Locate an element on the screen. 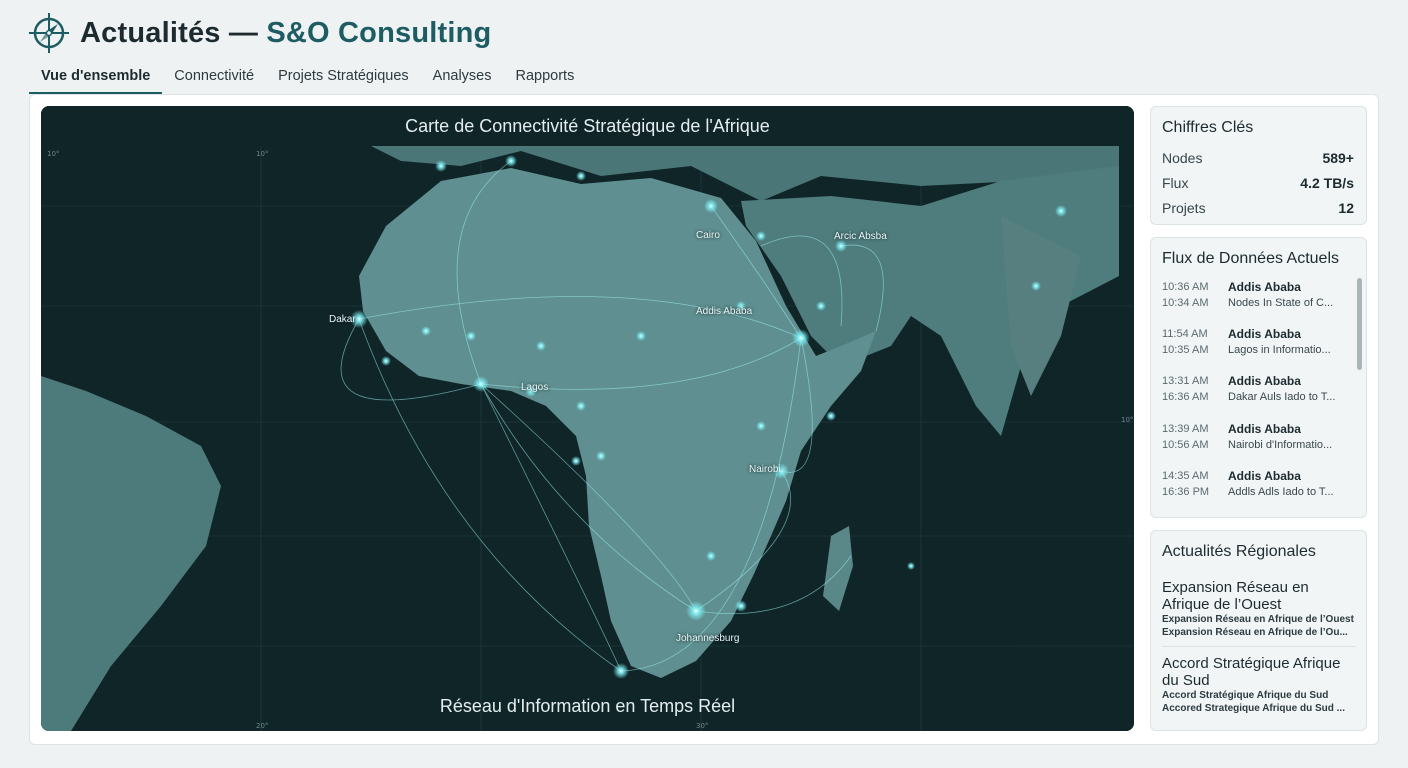 The image size is (1408, 768). stat-row-projets: Projets 12 is located at coordinates (1258, 207).